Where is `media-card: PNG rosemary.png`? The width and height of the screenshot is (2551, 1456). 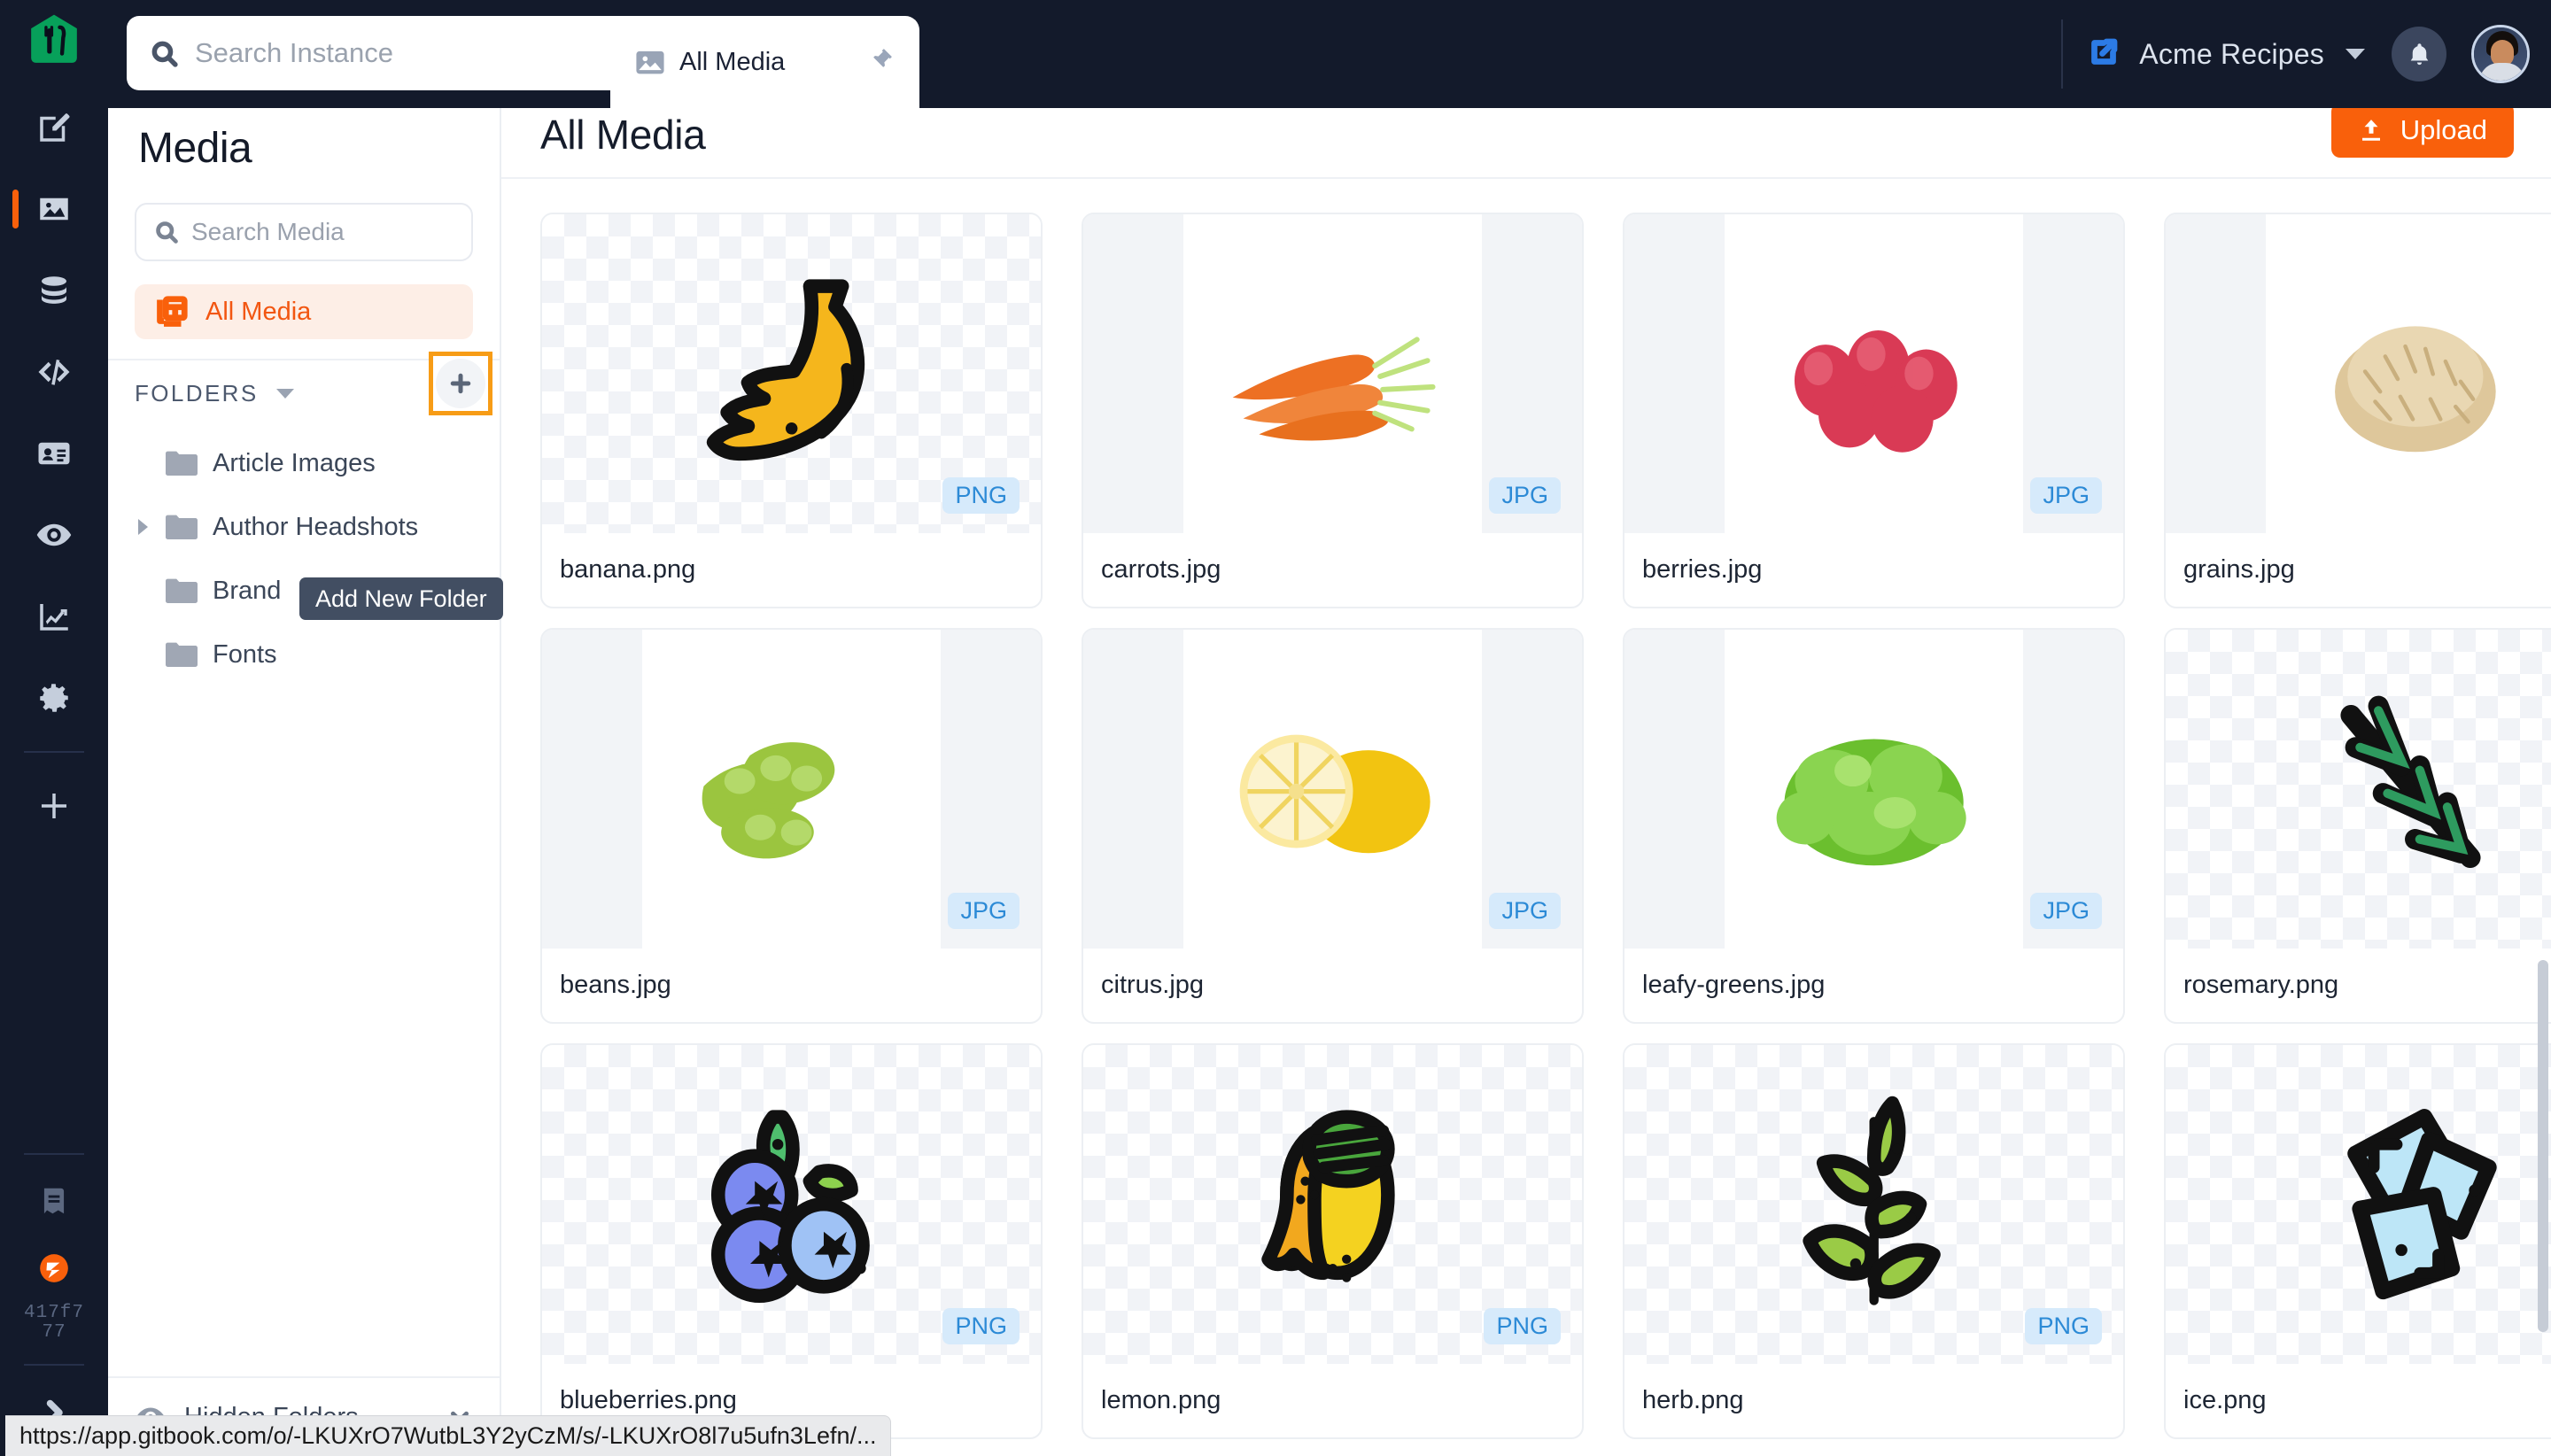
media-card: PNG rosemary.png is located at coordinates (2357, 826).